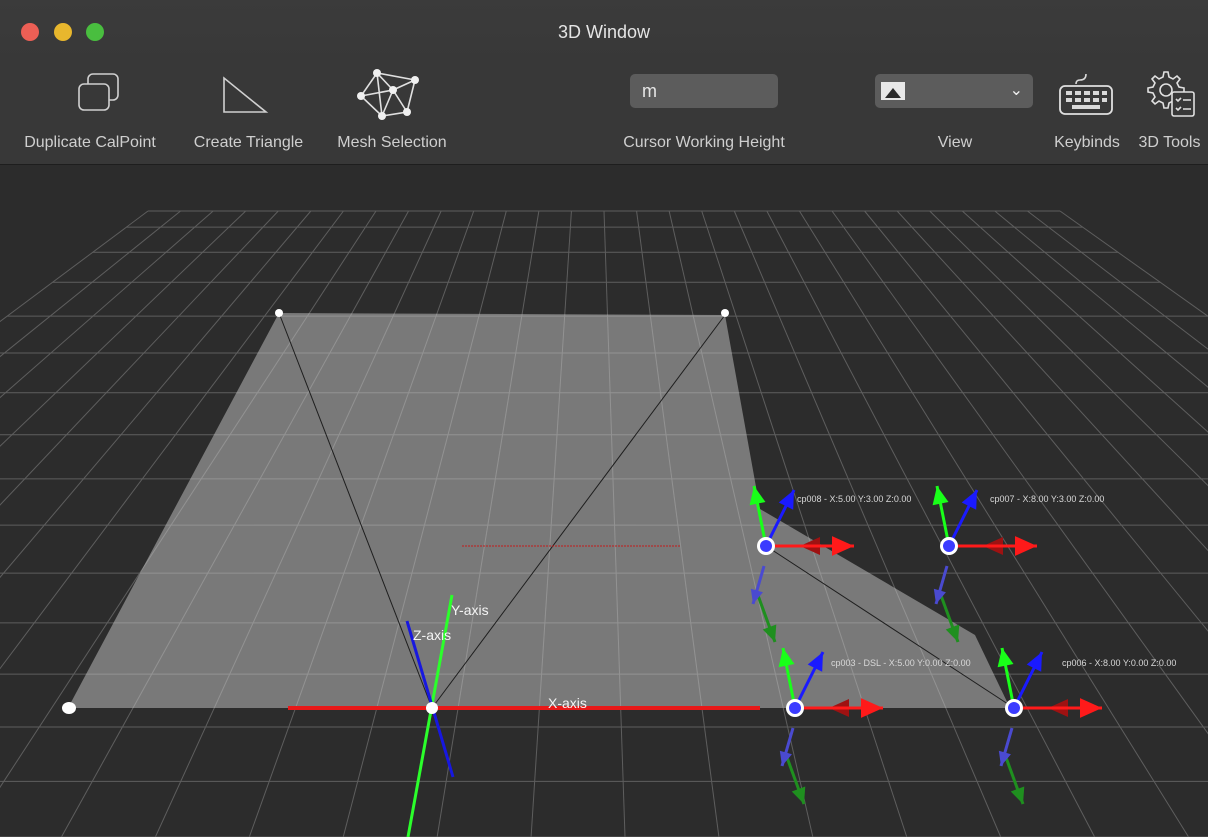 The image size is (1208, 837). What do you see at coordinates (567, 703) in the screenshot?
I see `x-axis-label: X-axis` at bounding box center [567, 703].